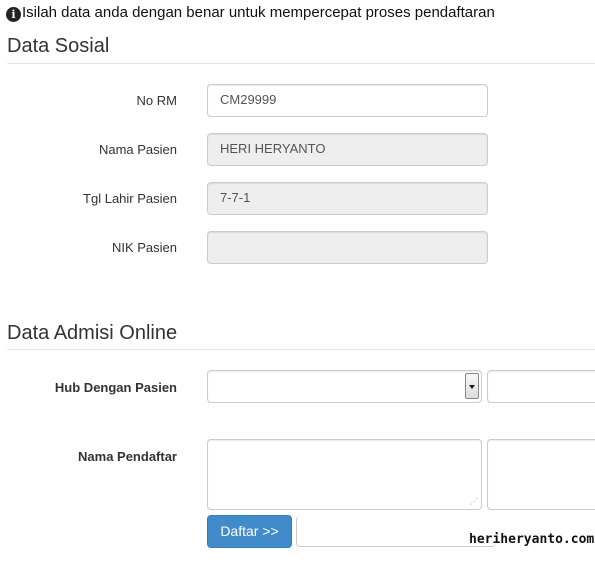 The width and height of the screenshot is (595, 574). I want to click on label-tgl-lahir: Tgl Lahir Pasien, so click(130, 198).